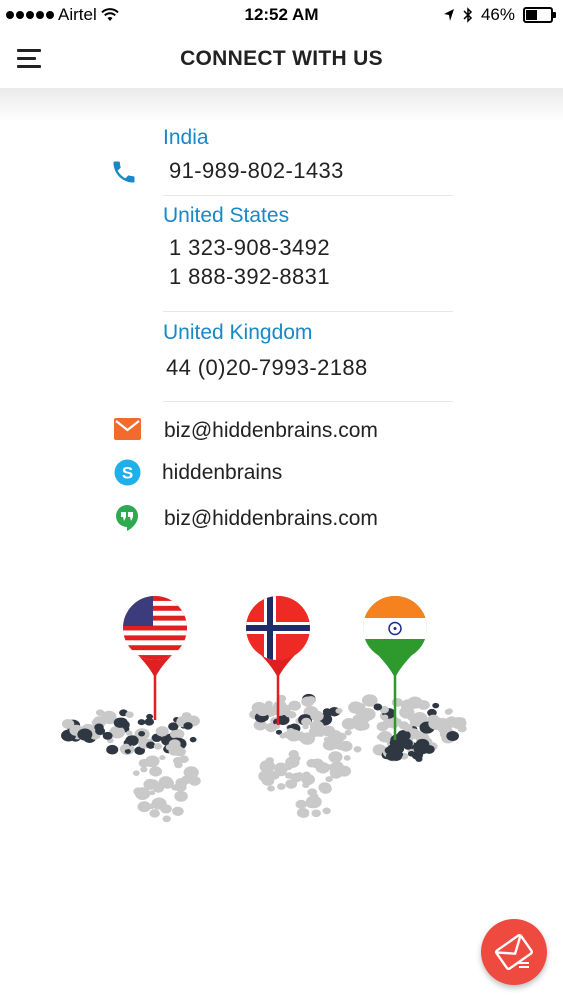 This screenshot has width=563, height=1000. I want to click on hangouts-link: biz@hiddenbrains.com, so click(271, 519).